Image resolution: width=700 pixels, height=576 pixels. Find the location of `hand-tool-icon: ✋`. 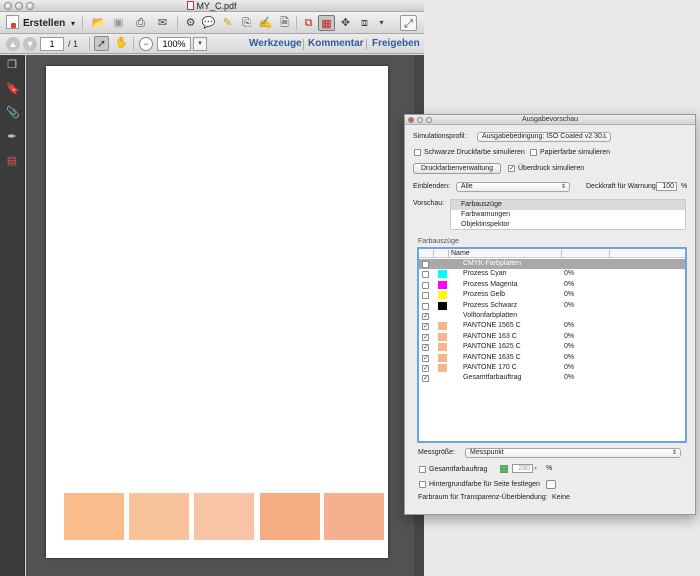

hand-tool-icon: ✋ is located at coordinates (121, 43).